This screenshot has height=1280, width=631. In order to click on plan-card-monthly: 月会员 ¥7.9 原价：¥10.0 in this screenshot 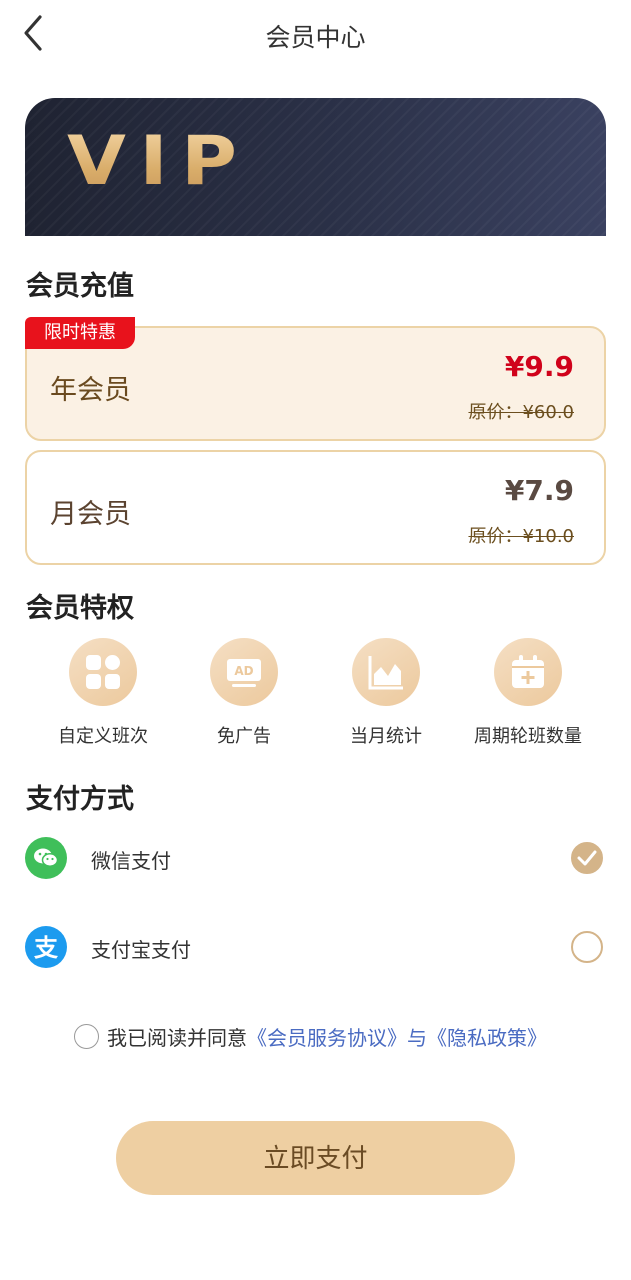, I will do `click(315, 507)`.